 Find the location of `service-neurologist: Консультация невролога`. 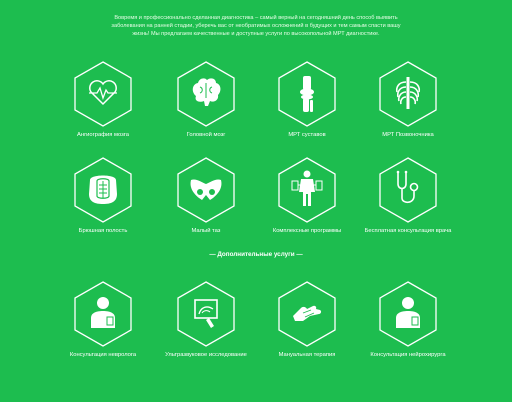

service-neurologist: Консультация невролога is located at coordinates (103, 319).